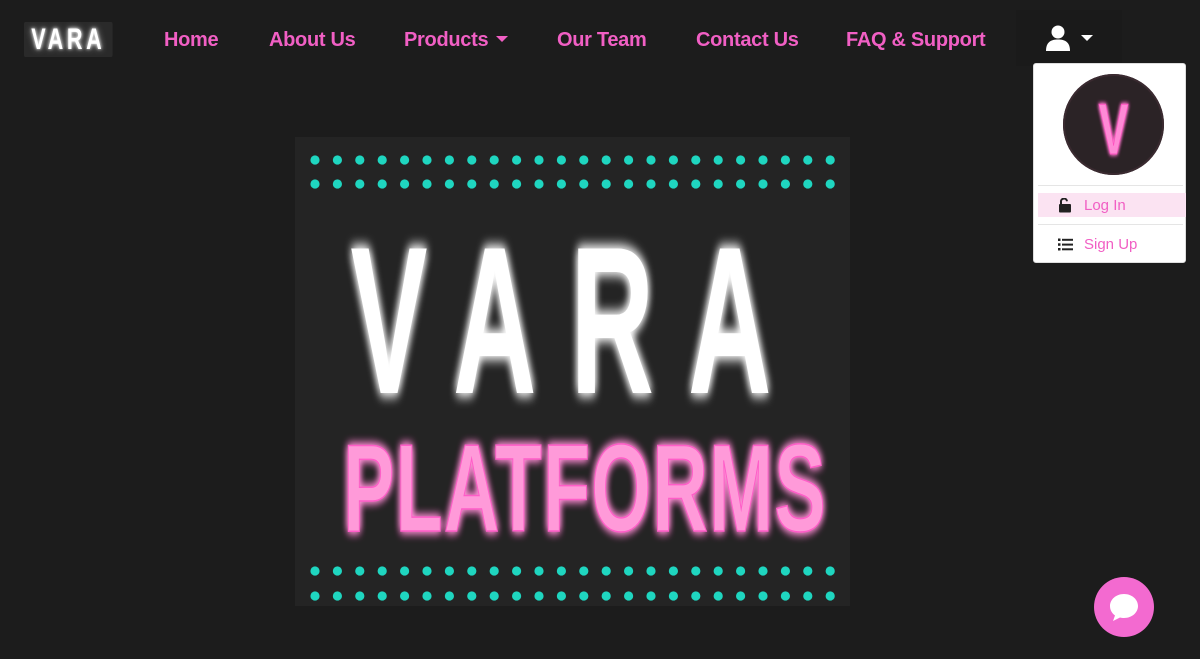 The image size is (1200, 659). I want to click on user-dropdown-menu: V Log In Sign Up, so click(1109, 163).